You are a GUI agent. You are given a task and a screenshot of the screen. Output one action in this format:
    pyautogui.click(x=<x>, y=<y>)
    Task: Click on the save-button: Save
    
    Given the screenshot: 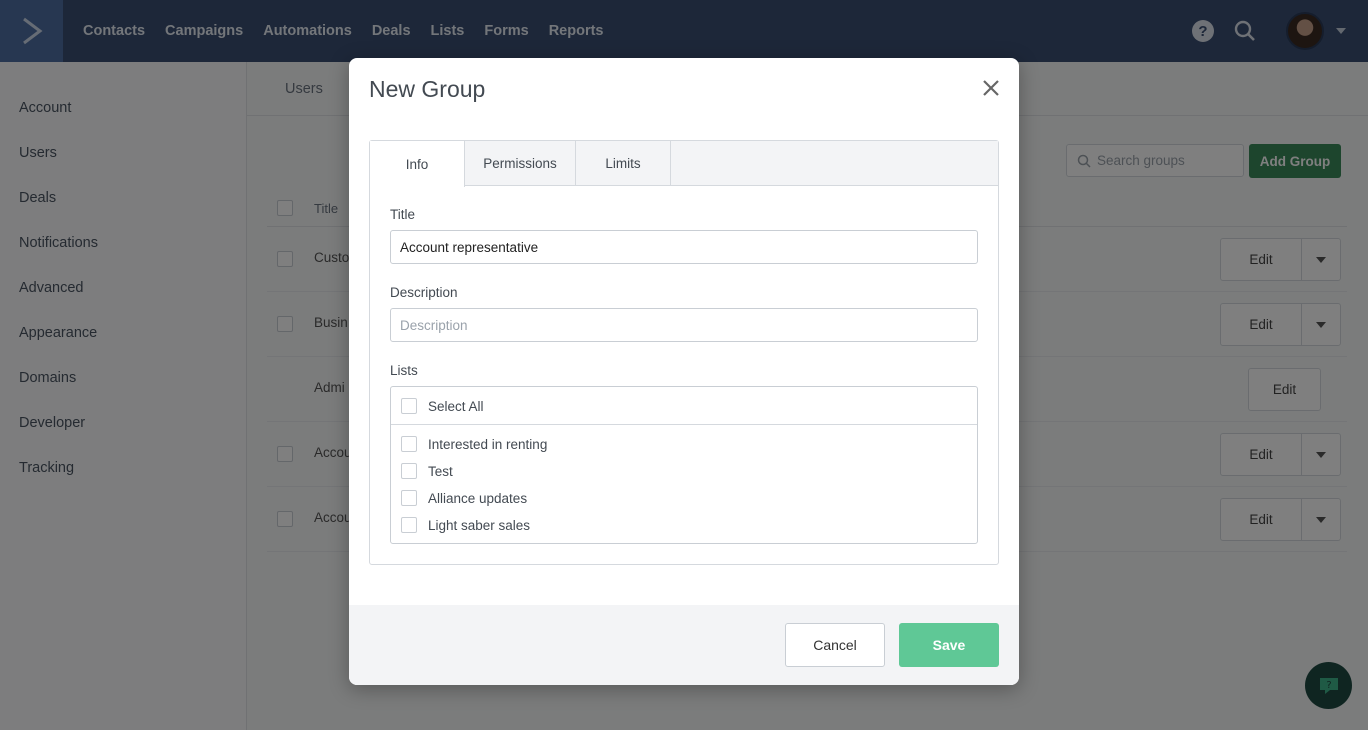 What is the action you would take?
    pyautogui.click(x=949, y=645)
    